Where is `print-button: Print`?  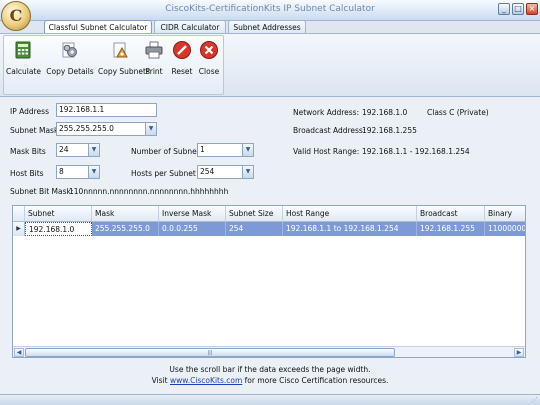
print-button: Print is located at coordinates (154, 58).